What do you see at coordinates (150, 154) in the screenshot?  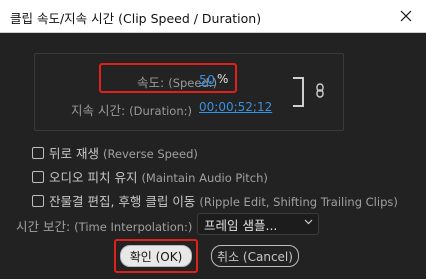 I see `reverse-speed-label-en: (Reverse Speed)` at bounding box center [150, 154].